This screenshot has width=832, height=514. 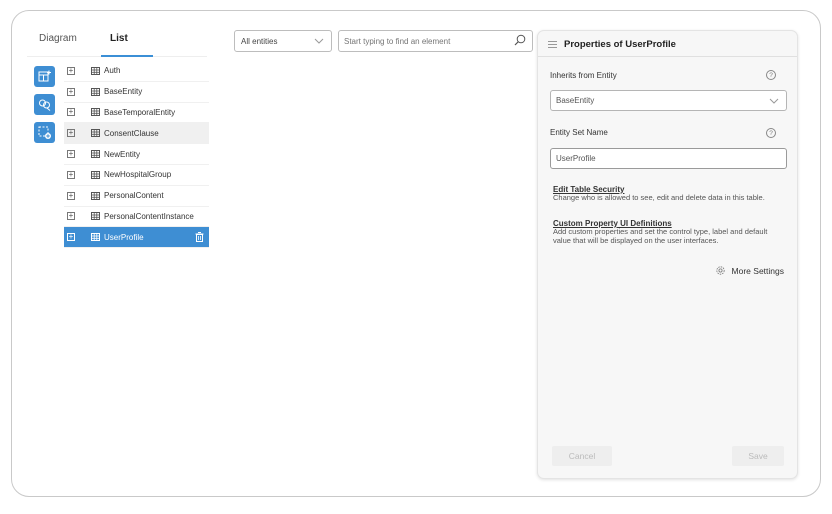 I want to click on list-item: + BaseEntity, so click(x=136, y=92).